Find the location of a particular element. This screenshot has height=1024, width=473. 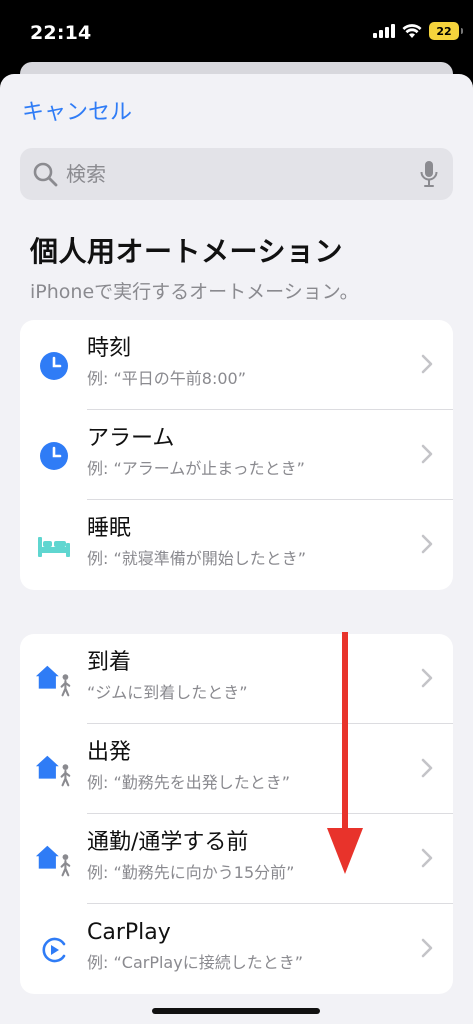

status-indicators: 22 is located at coordinates (418, 31).